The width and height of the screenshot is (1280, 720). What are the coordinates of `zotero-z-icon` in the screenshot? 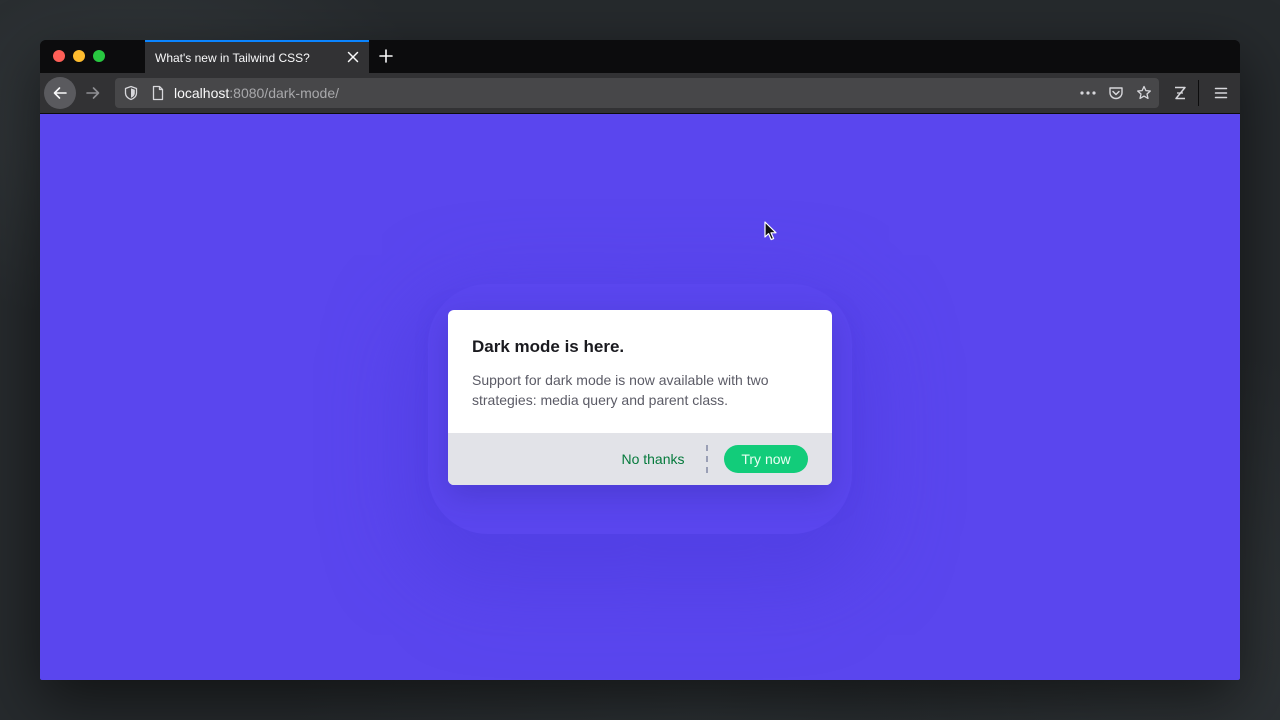 It's located at (1180, 93).